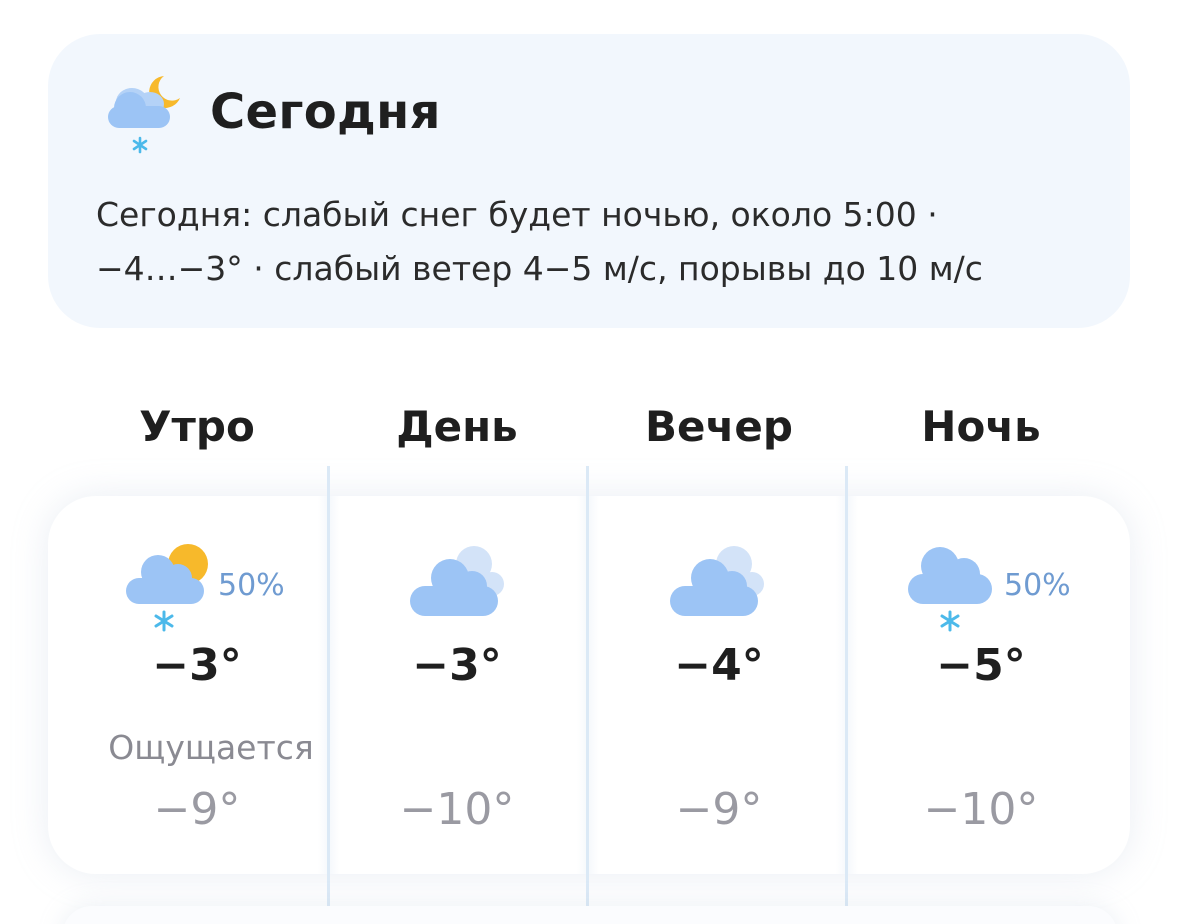  Describe the element at coordinates (197, 809) in the screenshot. I see `feels-like-morning: −9°` at that location.